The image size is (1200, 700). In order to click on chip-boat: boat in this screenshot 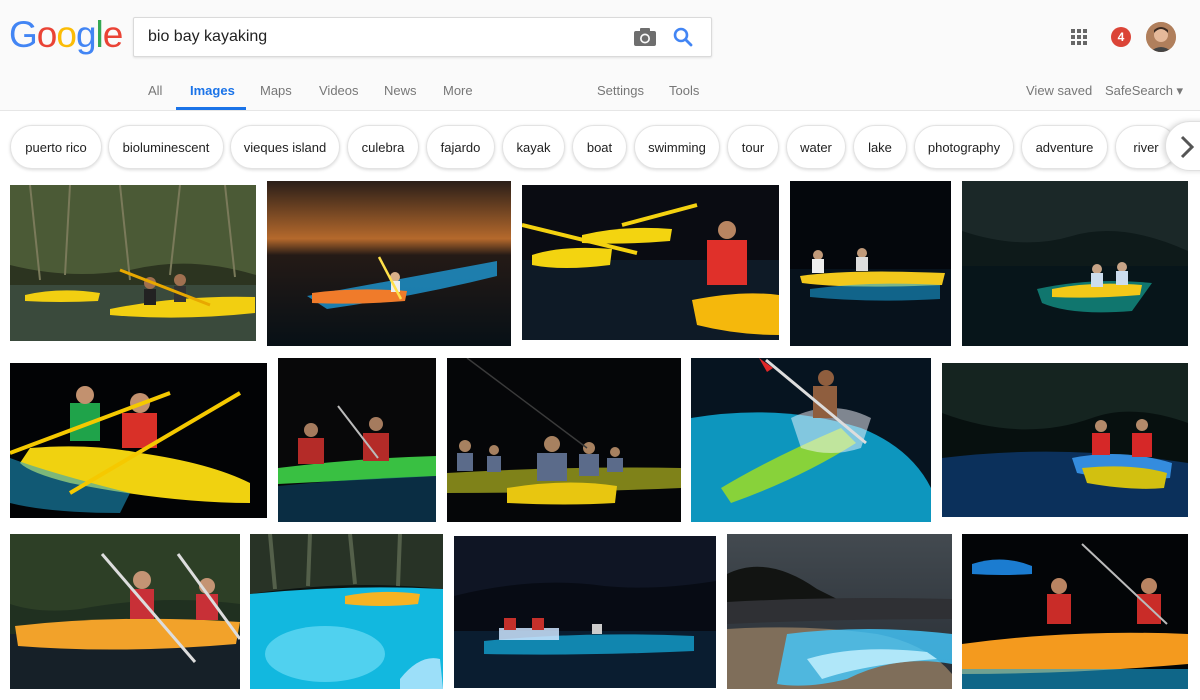, I will do `click(599, 147)`.